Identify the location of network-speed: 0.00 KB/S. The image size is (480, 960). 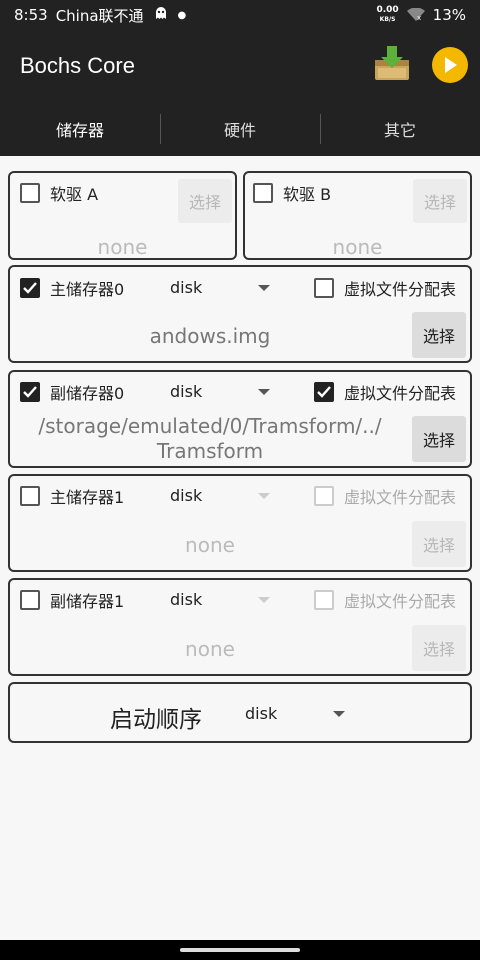
(387, 15).